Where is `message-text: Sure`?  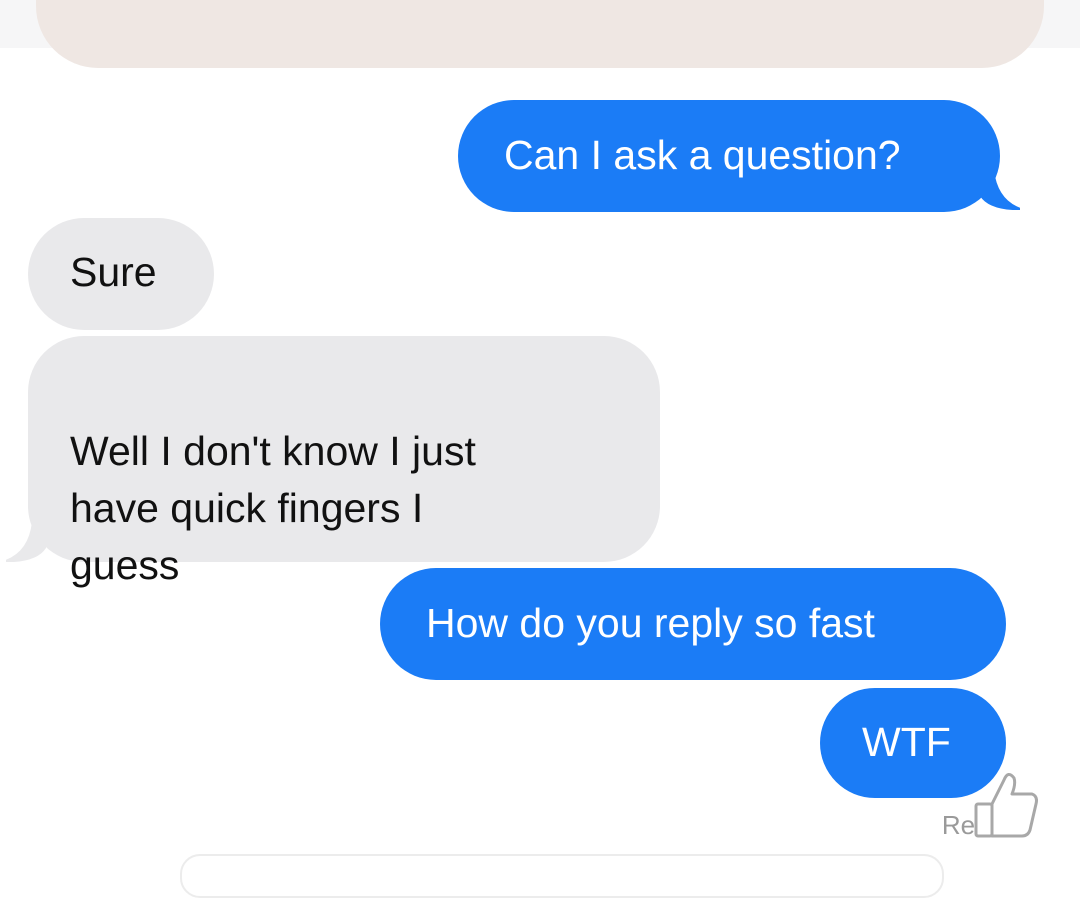 message-text: Sure is located at coordinates (113, 272).